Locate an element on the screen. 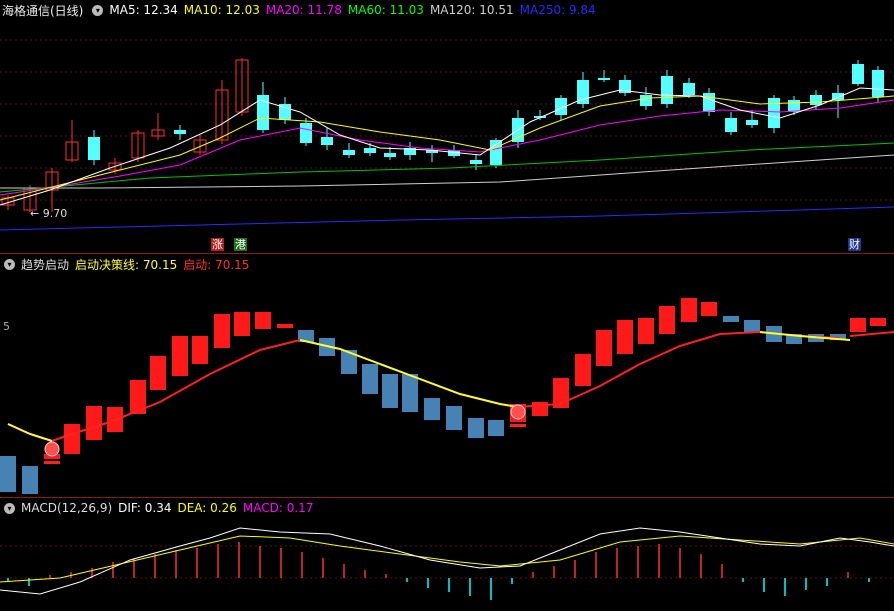  finance-report-badge: 财 is located at coordinates (854, 244).